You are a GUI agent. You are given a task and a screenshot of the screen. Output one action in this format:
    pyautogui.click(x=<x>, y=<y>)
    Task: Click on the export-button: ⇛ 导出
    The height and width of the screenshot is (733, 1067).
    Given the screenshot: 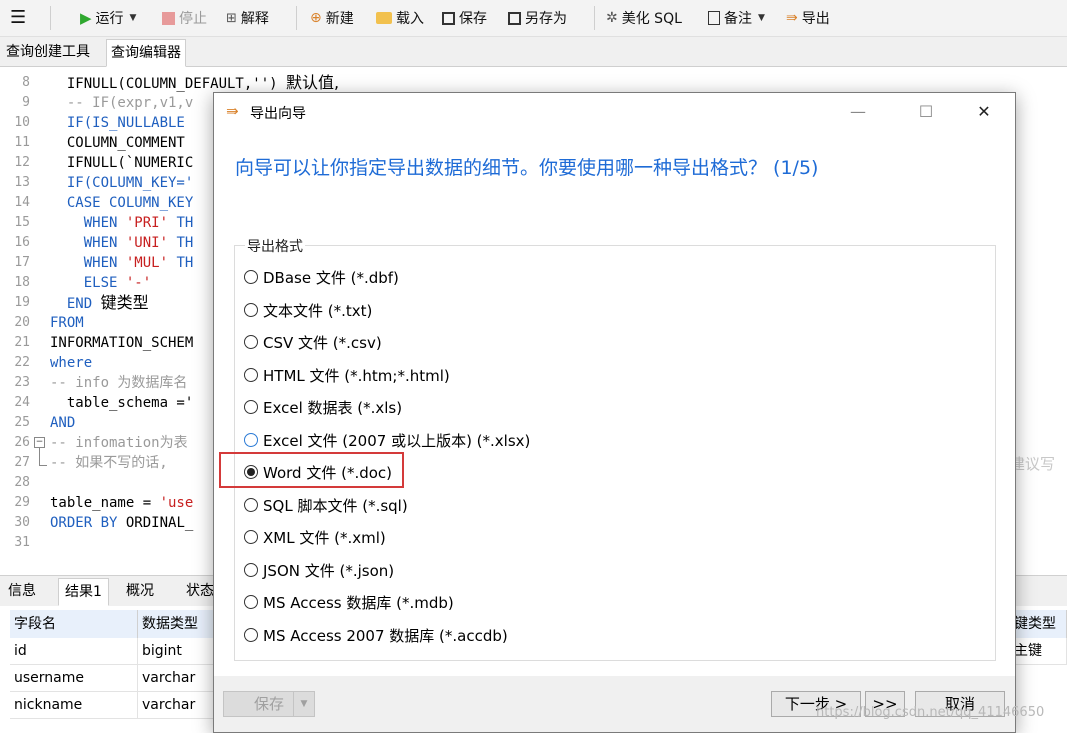 What is the action you would take?
    pyautogui.click(x=808, y=18)
    